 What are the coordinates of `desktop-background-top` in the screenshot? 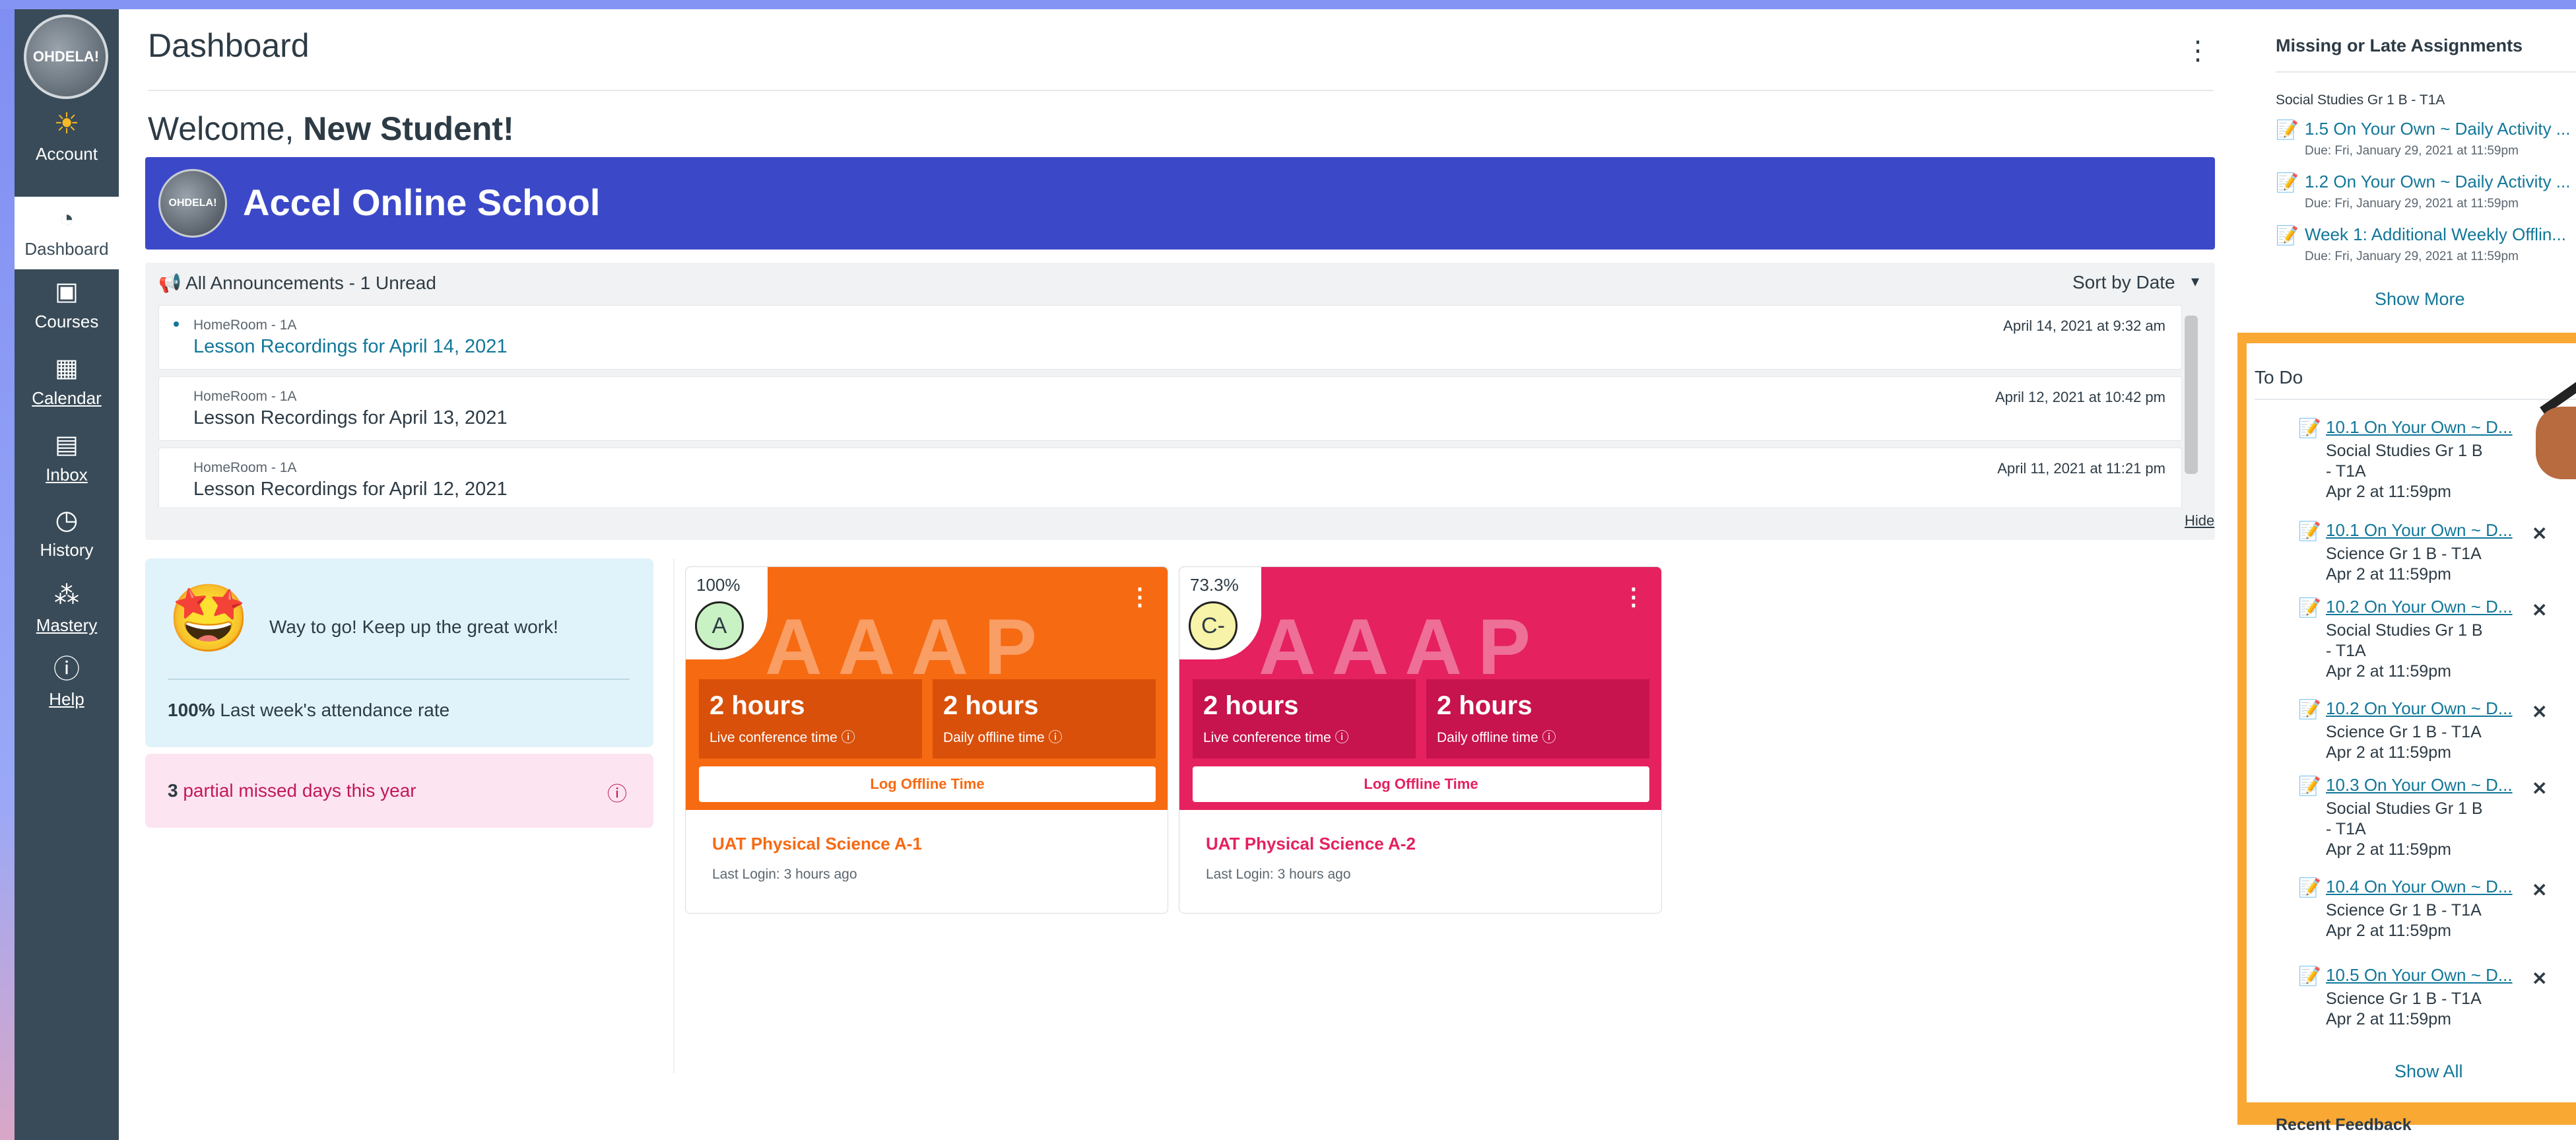 It's located at (1288, 4).